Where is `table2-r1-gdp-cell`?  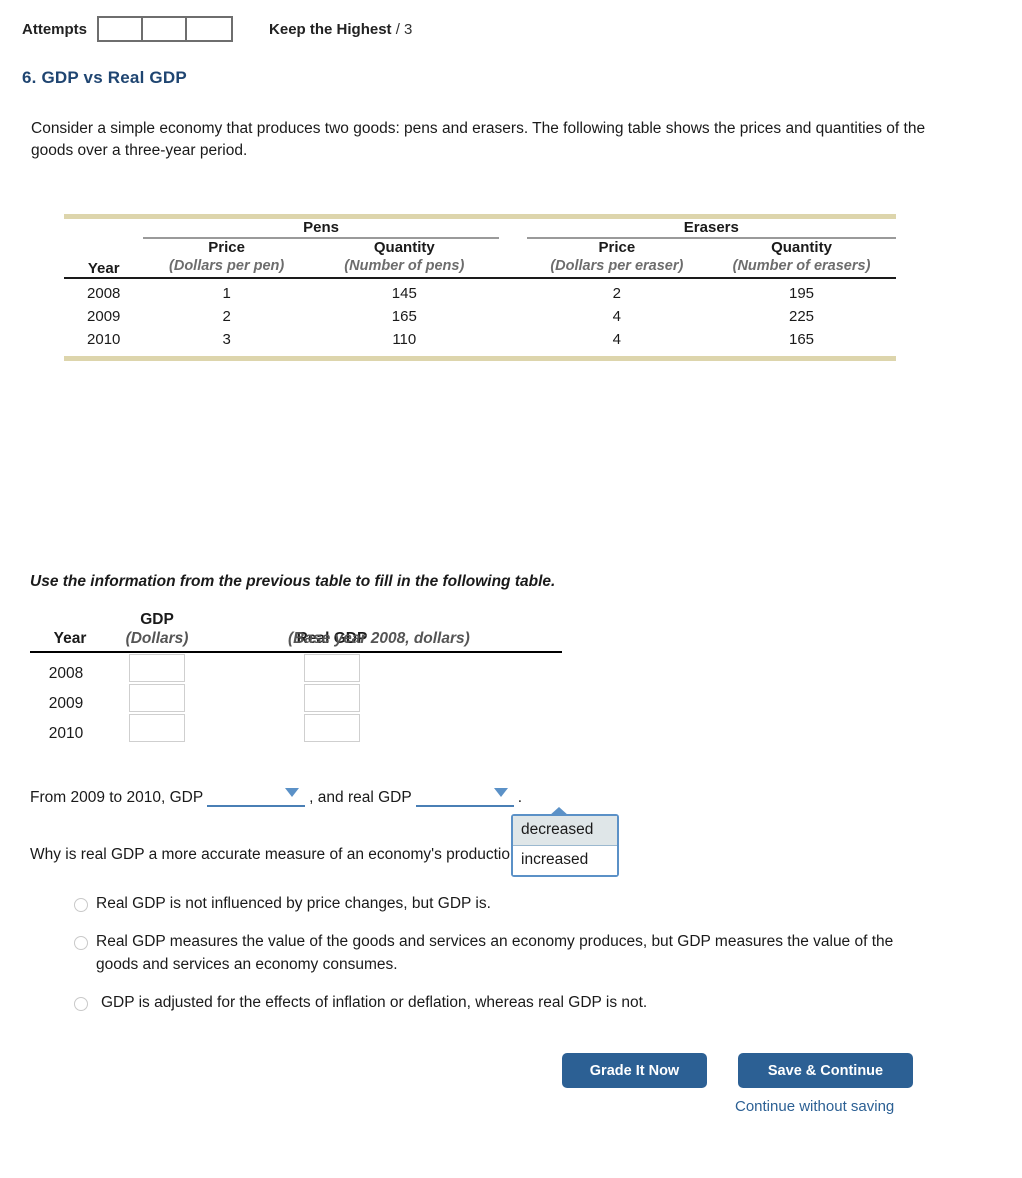
table2-r1-gdp-cell is located at coordinates (157, 698).